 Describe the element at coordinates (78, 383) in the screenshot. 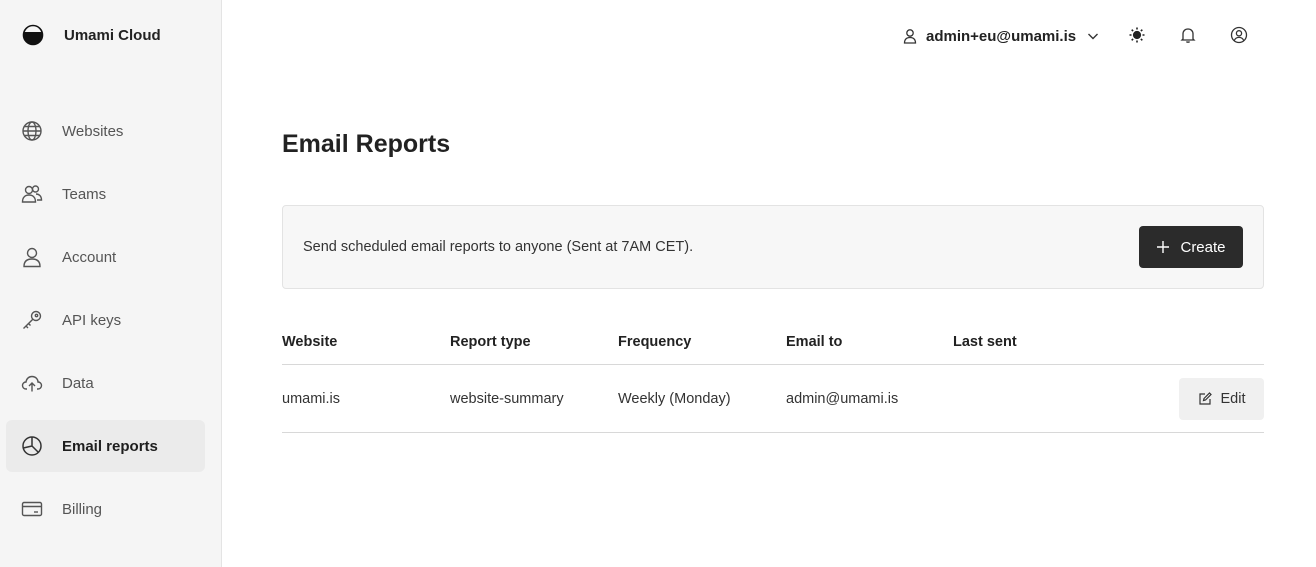

I see `sidebar-item-label: Data` at that location.